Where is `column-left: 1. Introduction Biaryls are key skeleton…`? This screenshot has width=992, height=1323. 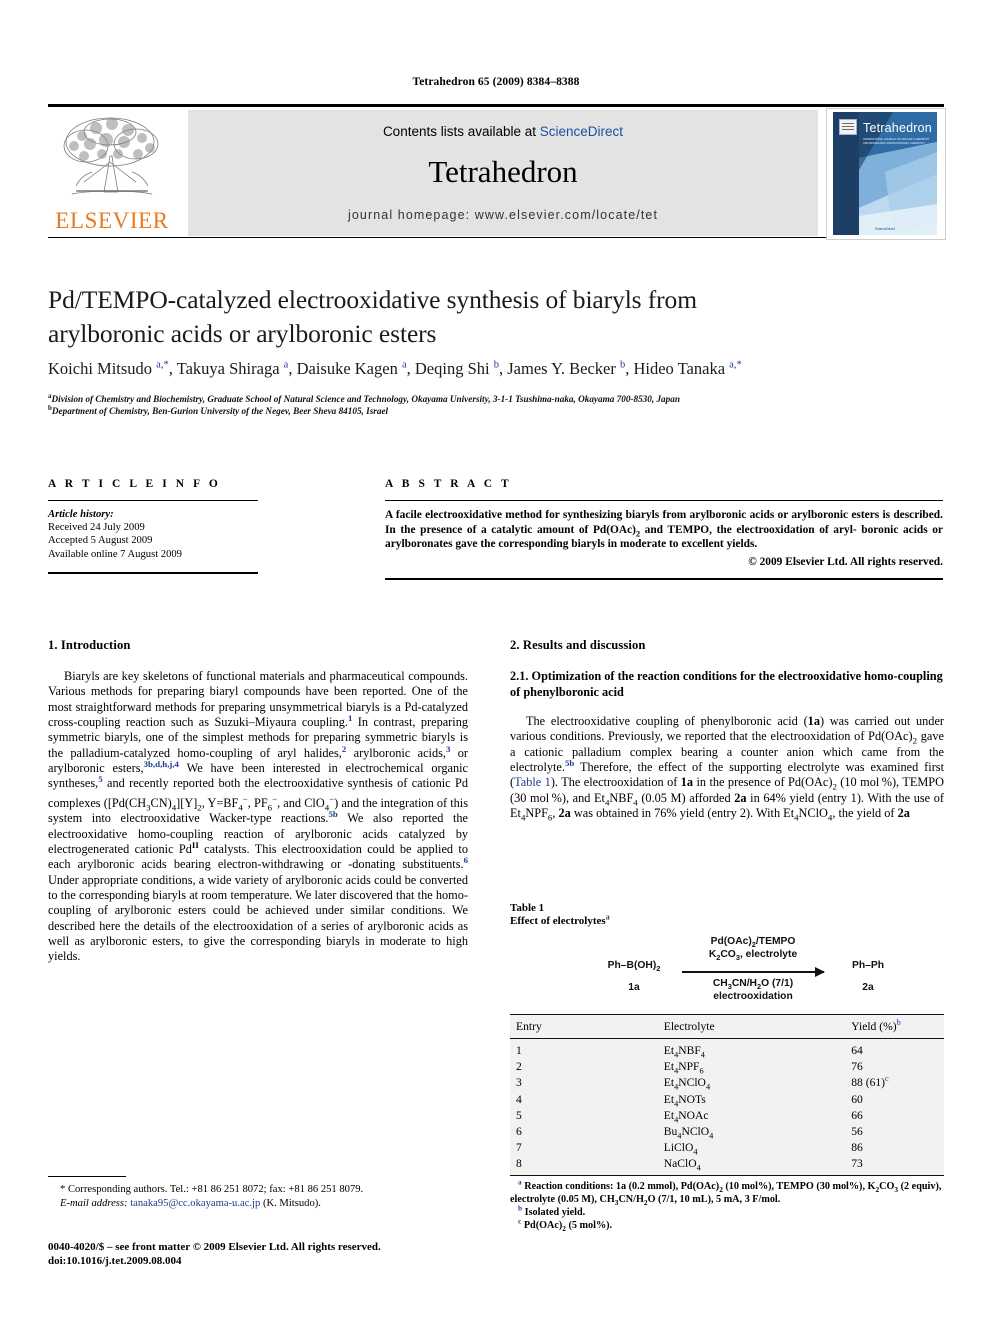 column-left: 1. Introduction Biaryls are key skeleton… is located at coordinates (258, 801).